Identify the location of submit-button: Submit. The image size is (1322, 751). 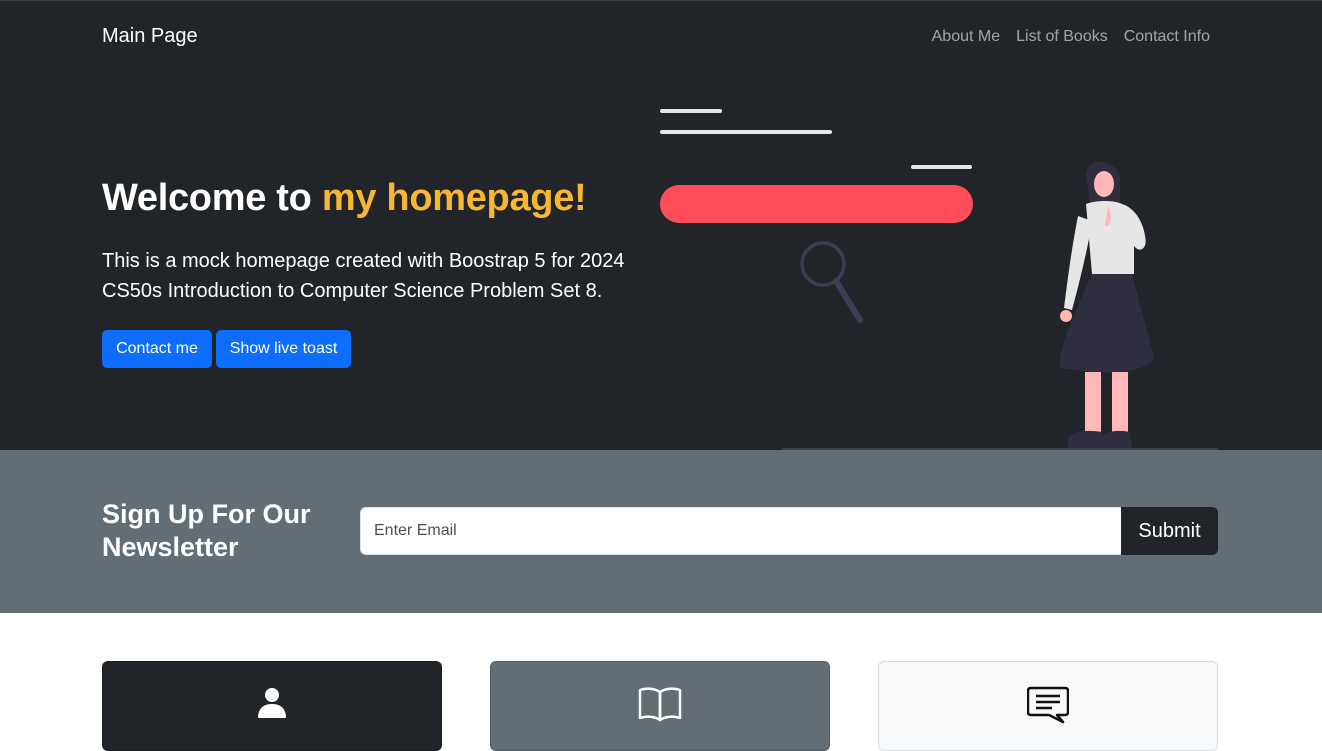
(1169, 531).